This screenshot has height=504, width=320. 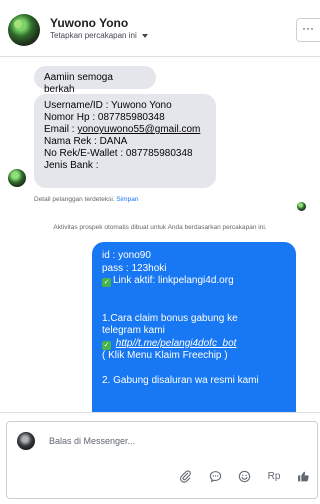 What do you see at coordinates (176, 343) in the screenshot?
I see `telegram-bot-link: http//t.me/pelangi4dofc_bot` at bounding box center [176, 343].